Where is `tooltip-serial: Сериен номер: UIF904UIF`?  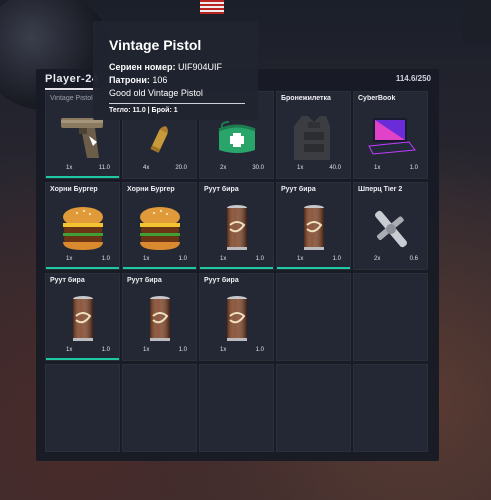 tooltip-serial: Сериен номер: UIF904UIF is located at coordinates (165, 67).